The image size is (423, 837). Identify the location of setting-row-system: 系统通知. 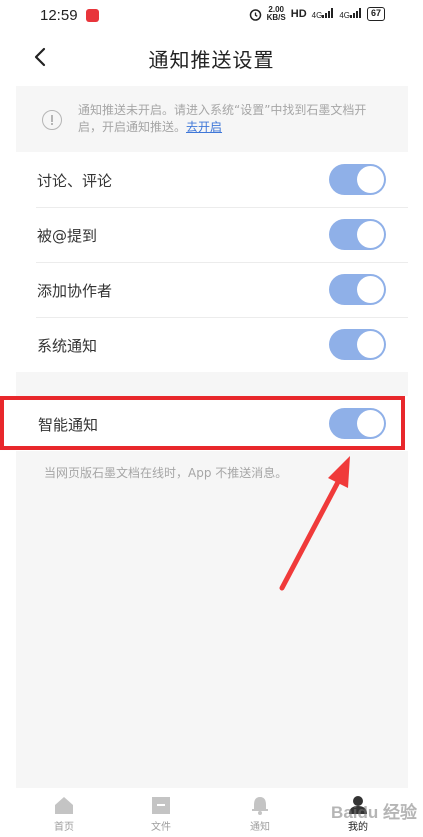
(212, 344).